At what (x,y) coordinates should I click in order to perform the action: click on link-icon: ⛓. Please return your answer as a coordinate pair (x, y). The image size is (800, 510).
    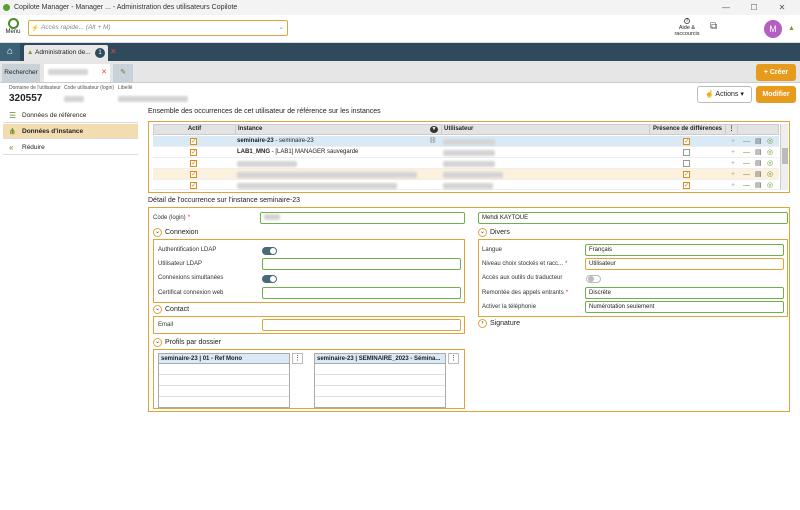
    Looking at the image, I should click on (433, 141).